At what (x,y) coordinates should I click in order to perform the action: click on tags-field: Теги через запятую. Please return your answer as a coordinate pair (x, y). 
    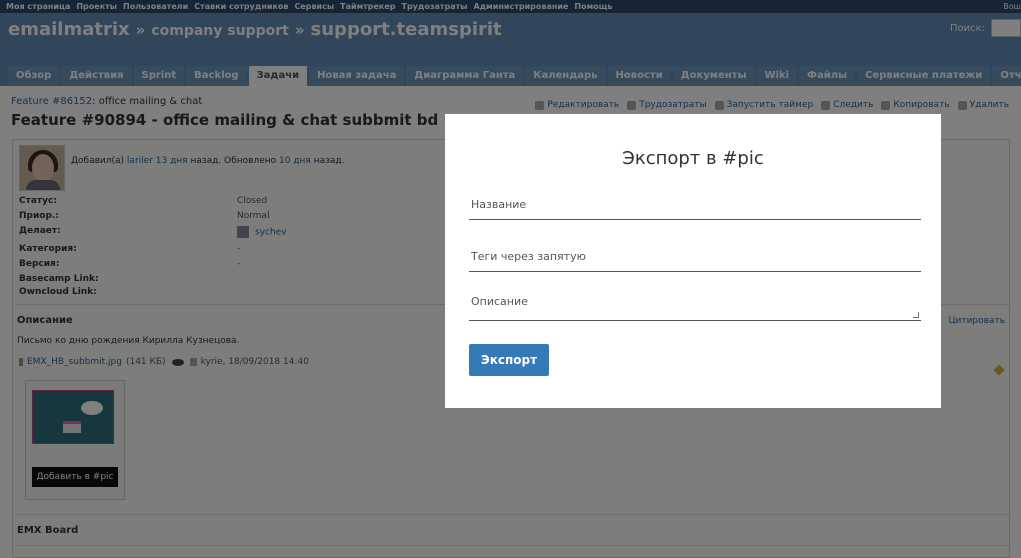
    Looking at the image, I should click on (695, 261).